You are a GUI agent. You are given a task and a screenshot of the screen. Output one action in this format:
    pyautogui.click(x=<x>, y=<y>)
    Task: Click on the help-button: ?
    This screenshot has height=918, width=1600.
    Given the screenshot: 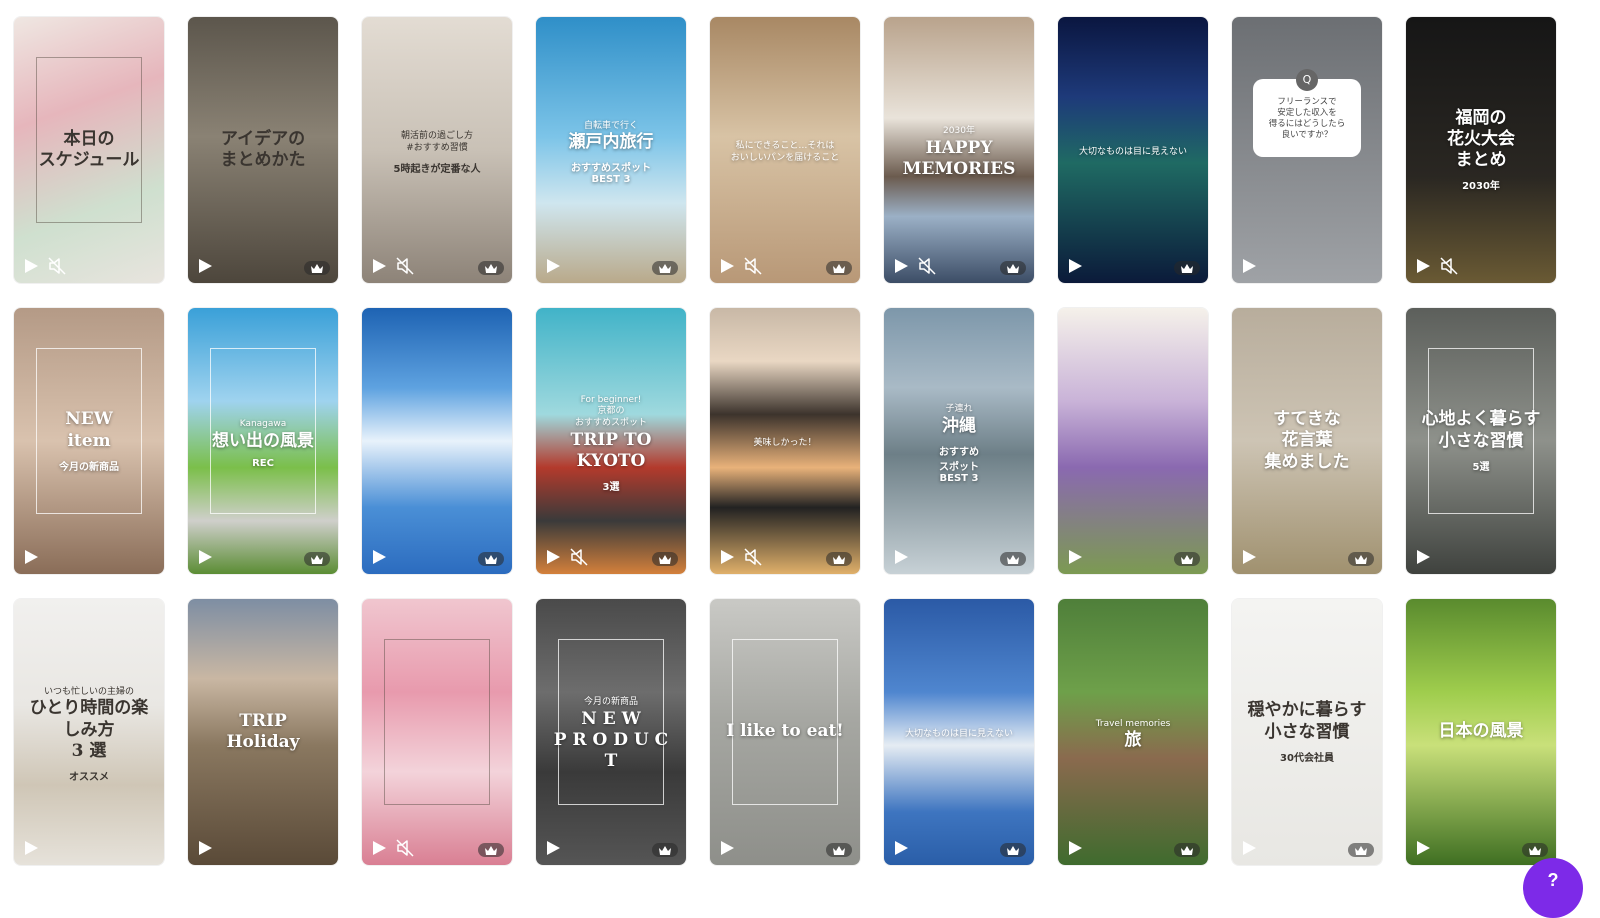 What is the action you would take?
    pyautogui.click(x=1553, y=888)
    